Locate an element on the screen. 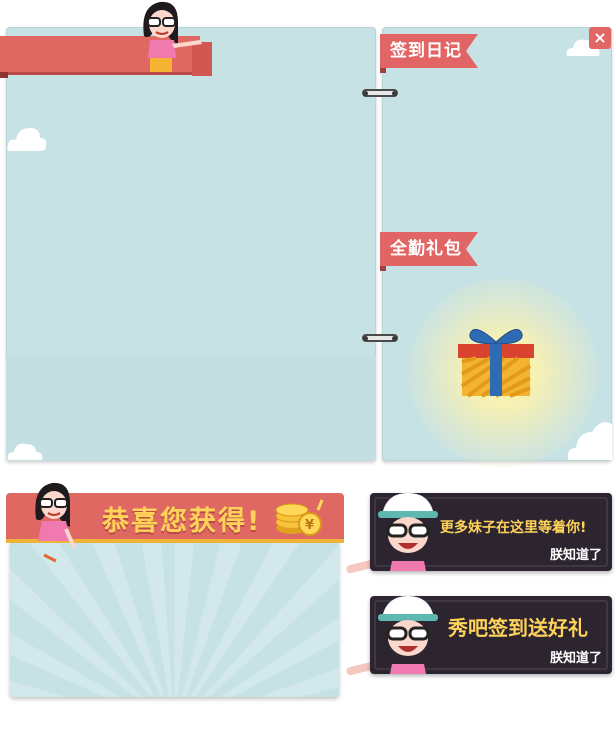 The height and width of the screenshot is (750, 615). gift-label: 全勤礼包 is located at coordinates (426, 249).